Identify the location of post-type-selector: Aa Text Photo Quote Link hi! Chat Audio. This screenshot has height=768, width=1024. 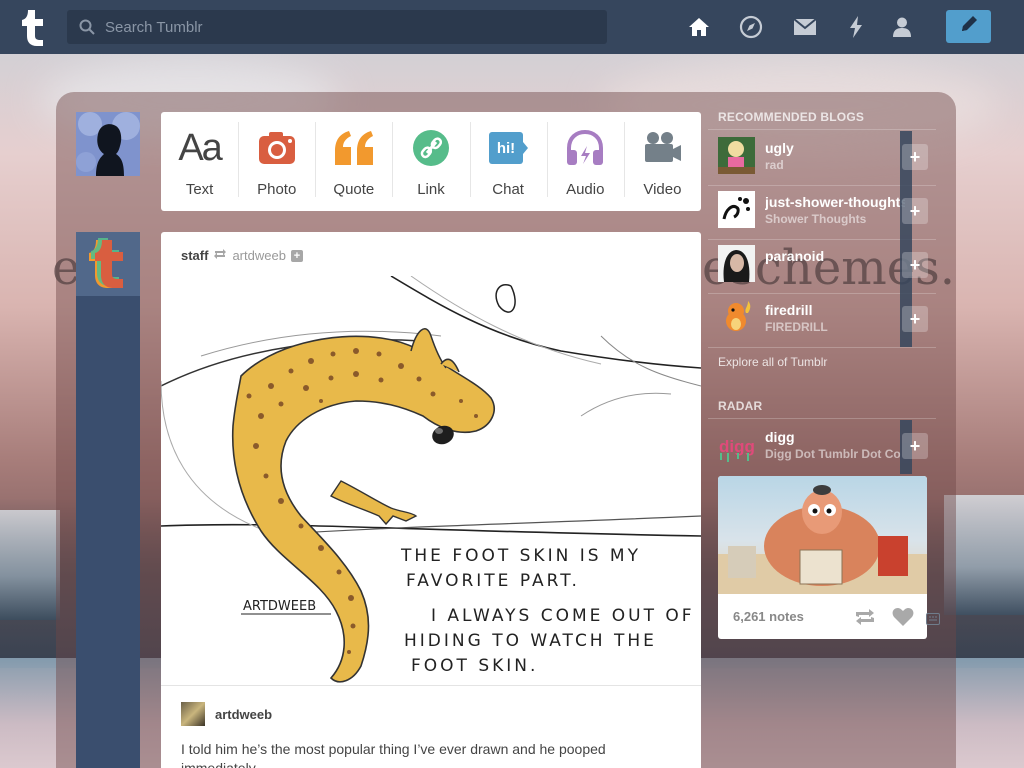
(431, 161).